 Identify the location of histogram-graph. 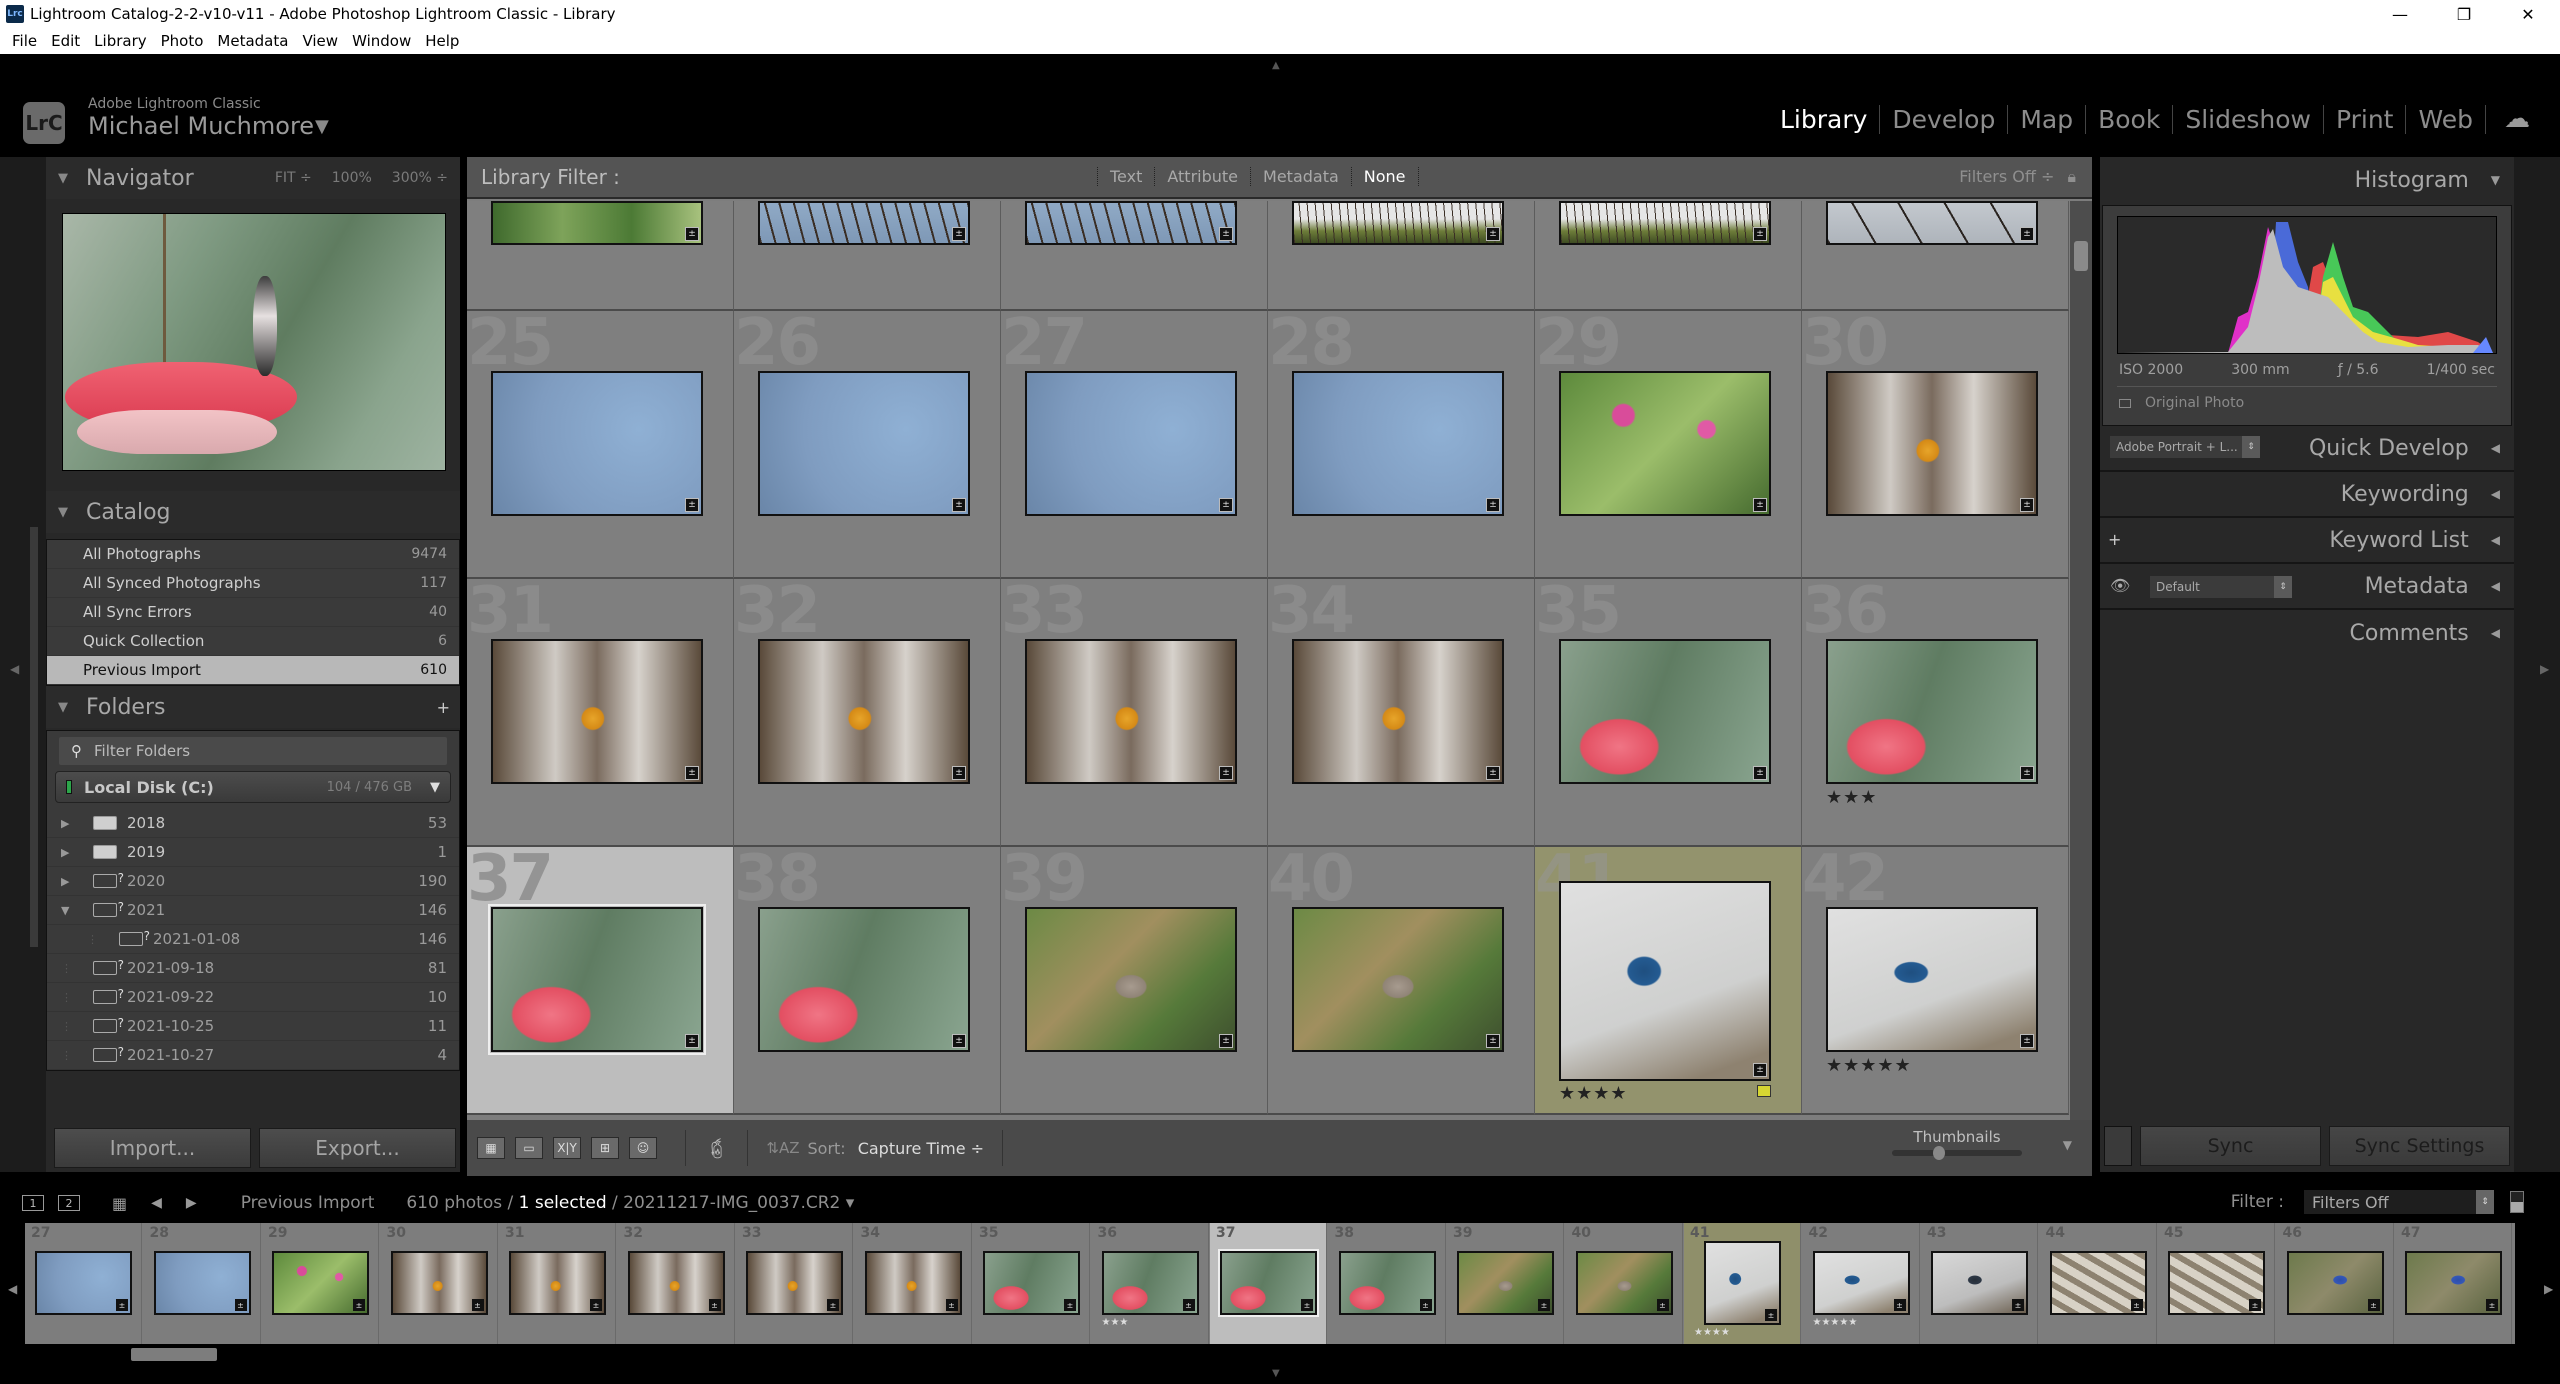
(2307, 285).